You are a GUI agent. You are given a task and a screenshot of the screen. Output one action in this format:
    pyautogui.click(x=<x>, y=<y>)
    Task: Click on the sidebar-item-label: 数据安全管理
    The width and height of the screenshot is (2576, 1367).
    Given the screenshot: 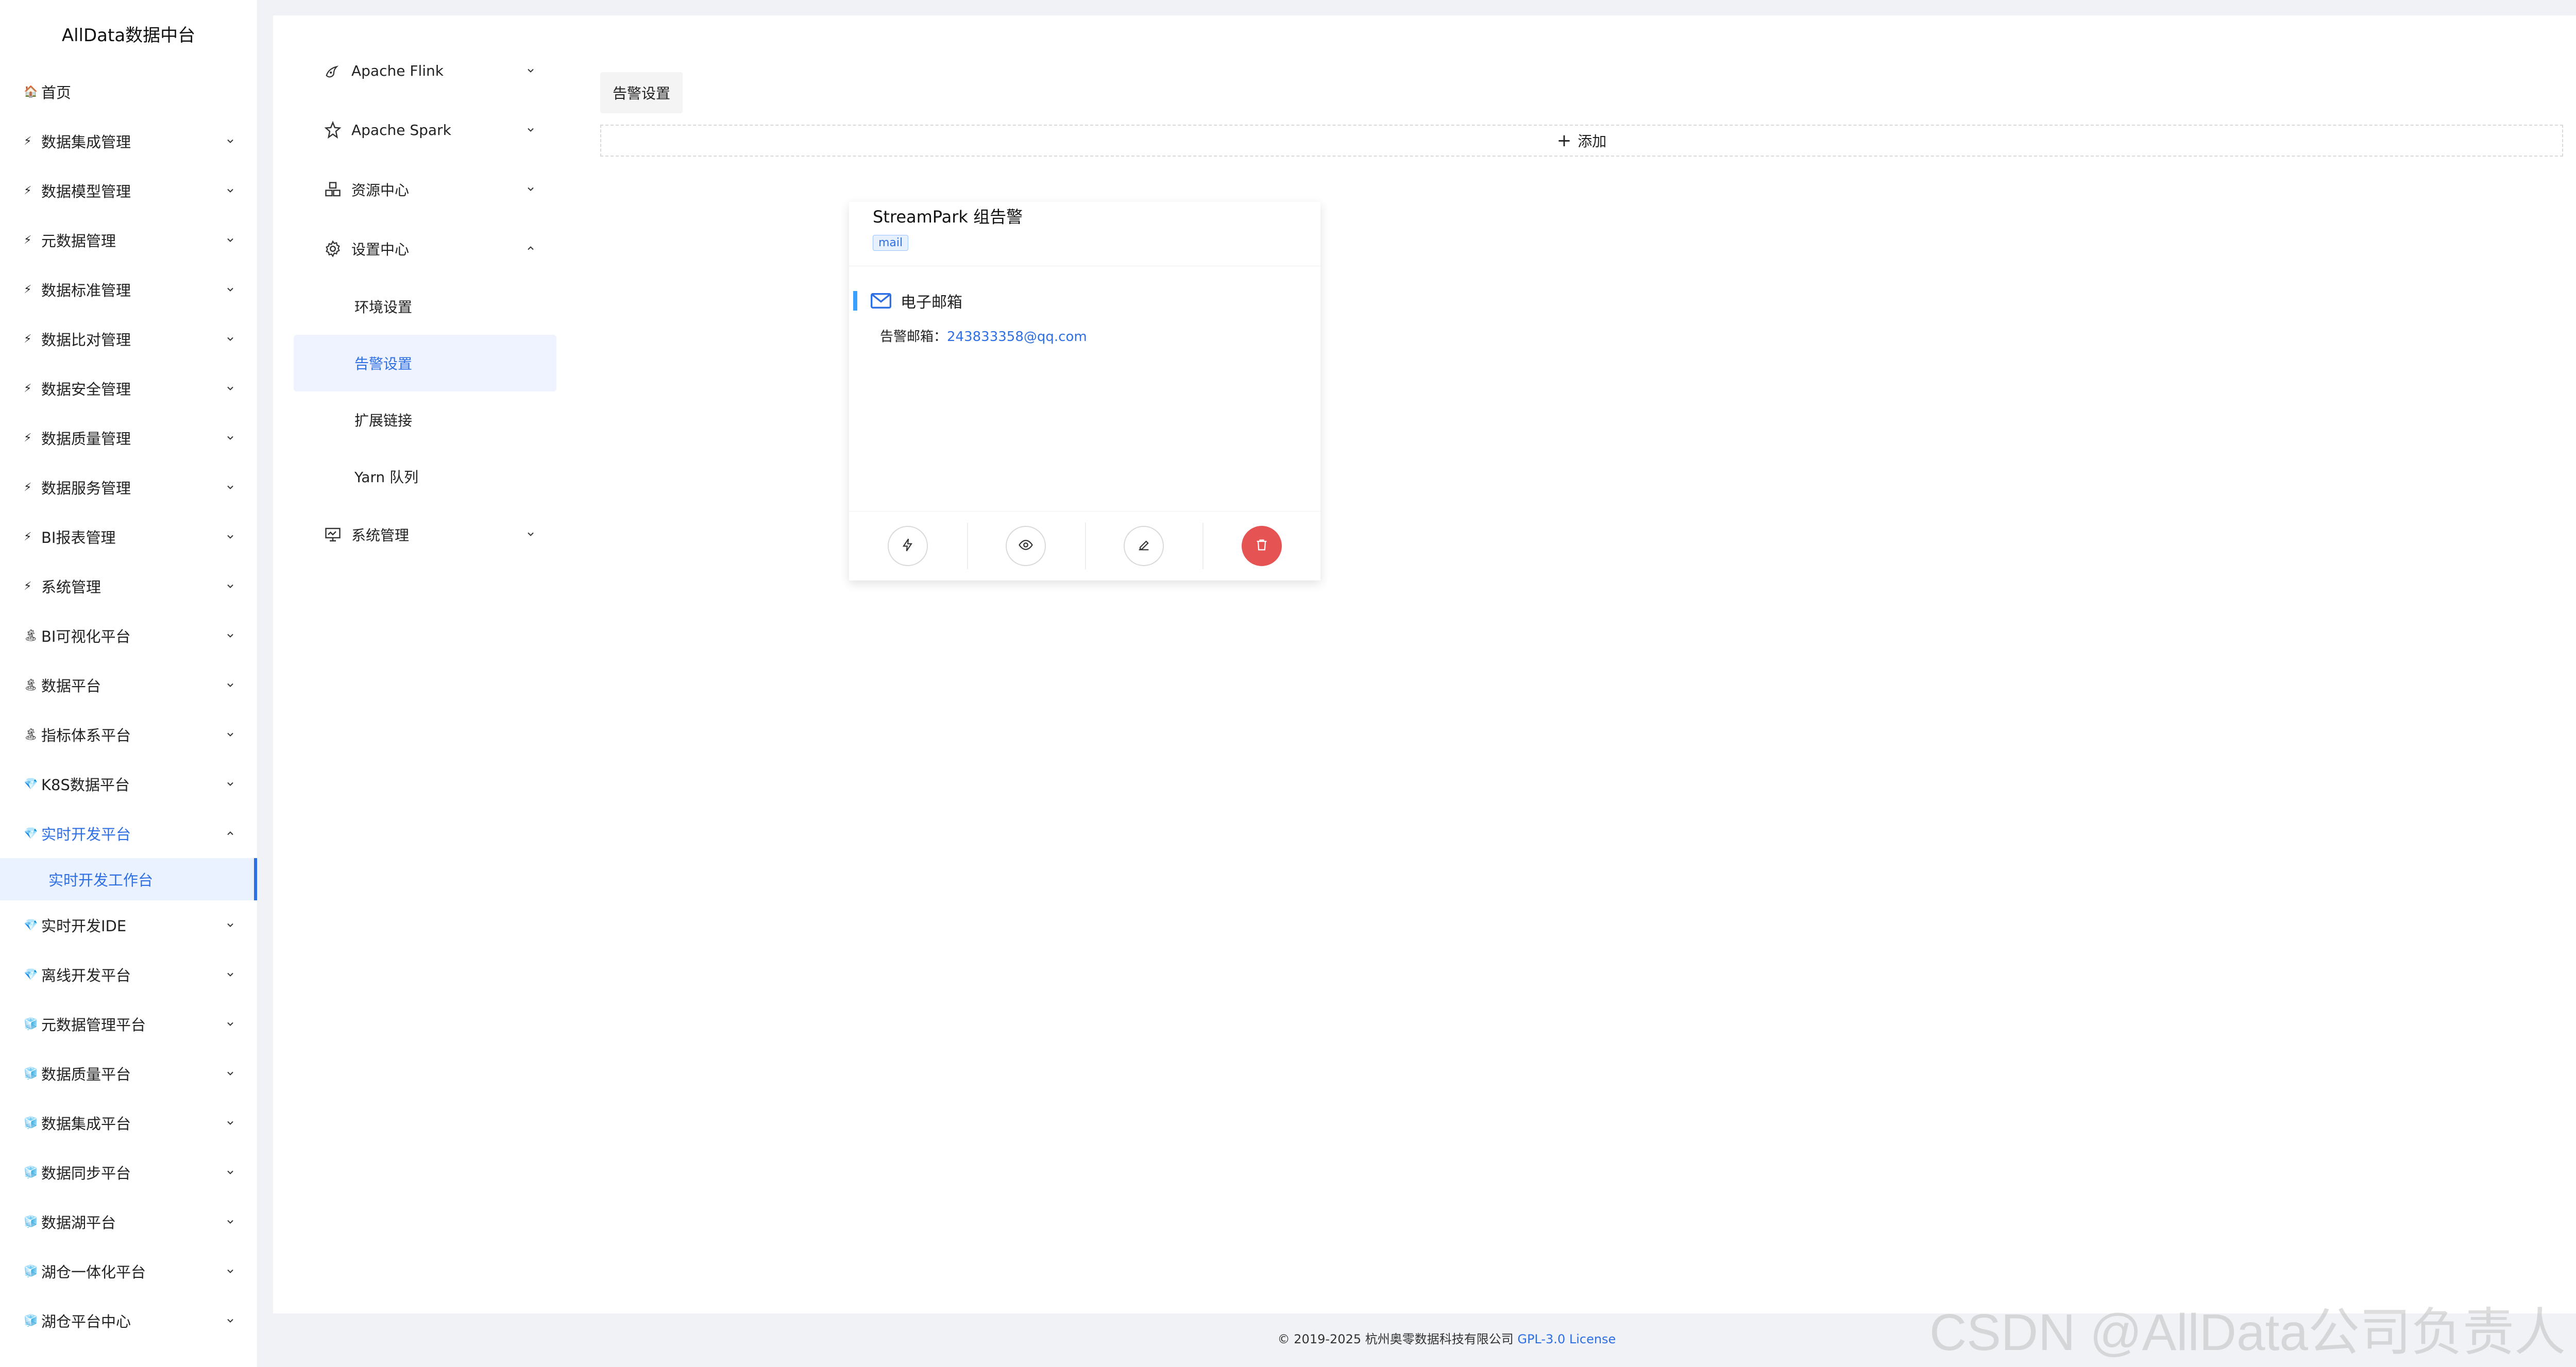 What is the action you would take?
    pyautogui.click(x=86, y=389)
    